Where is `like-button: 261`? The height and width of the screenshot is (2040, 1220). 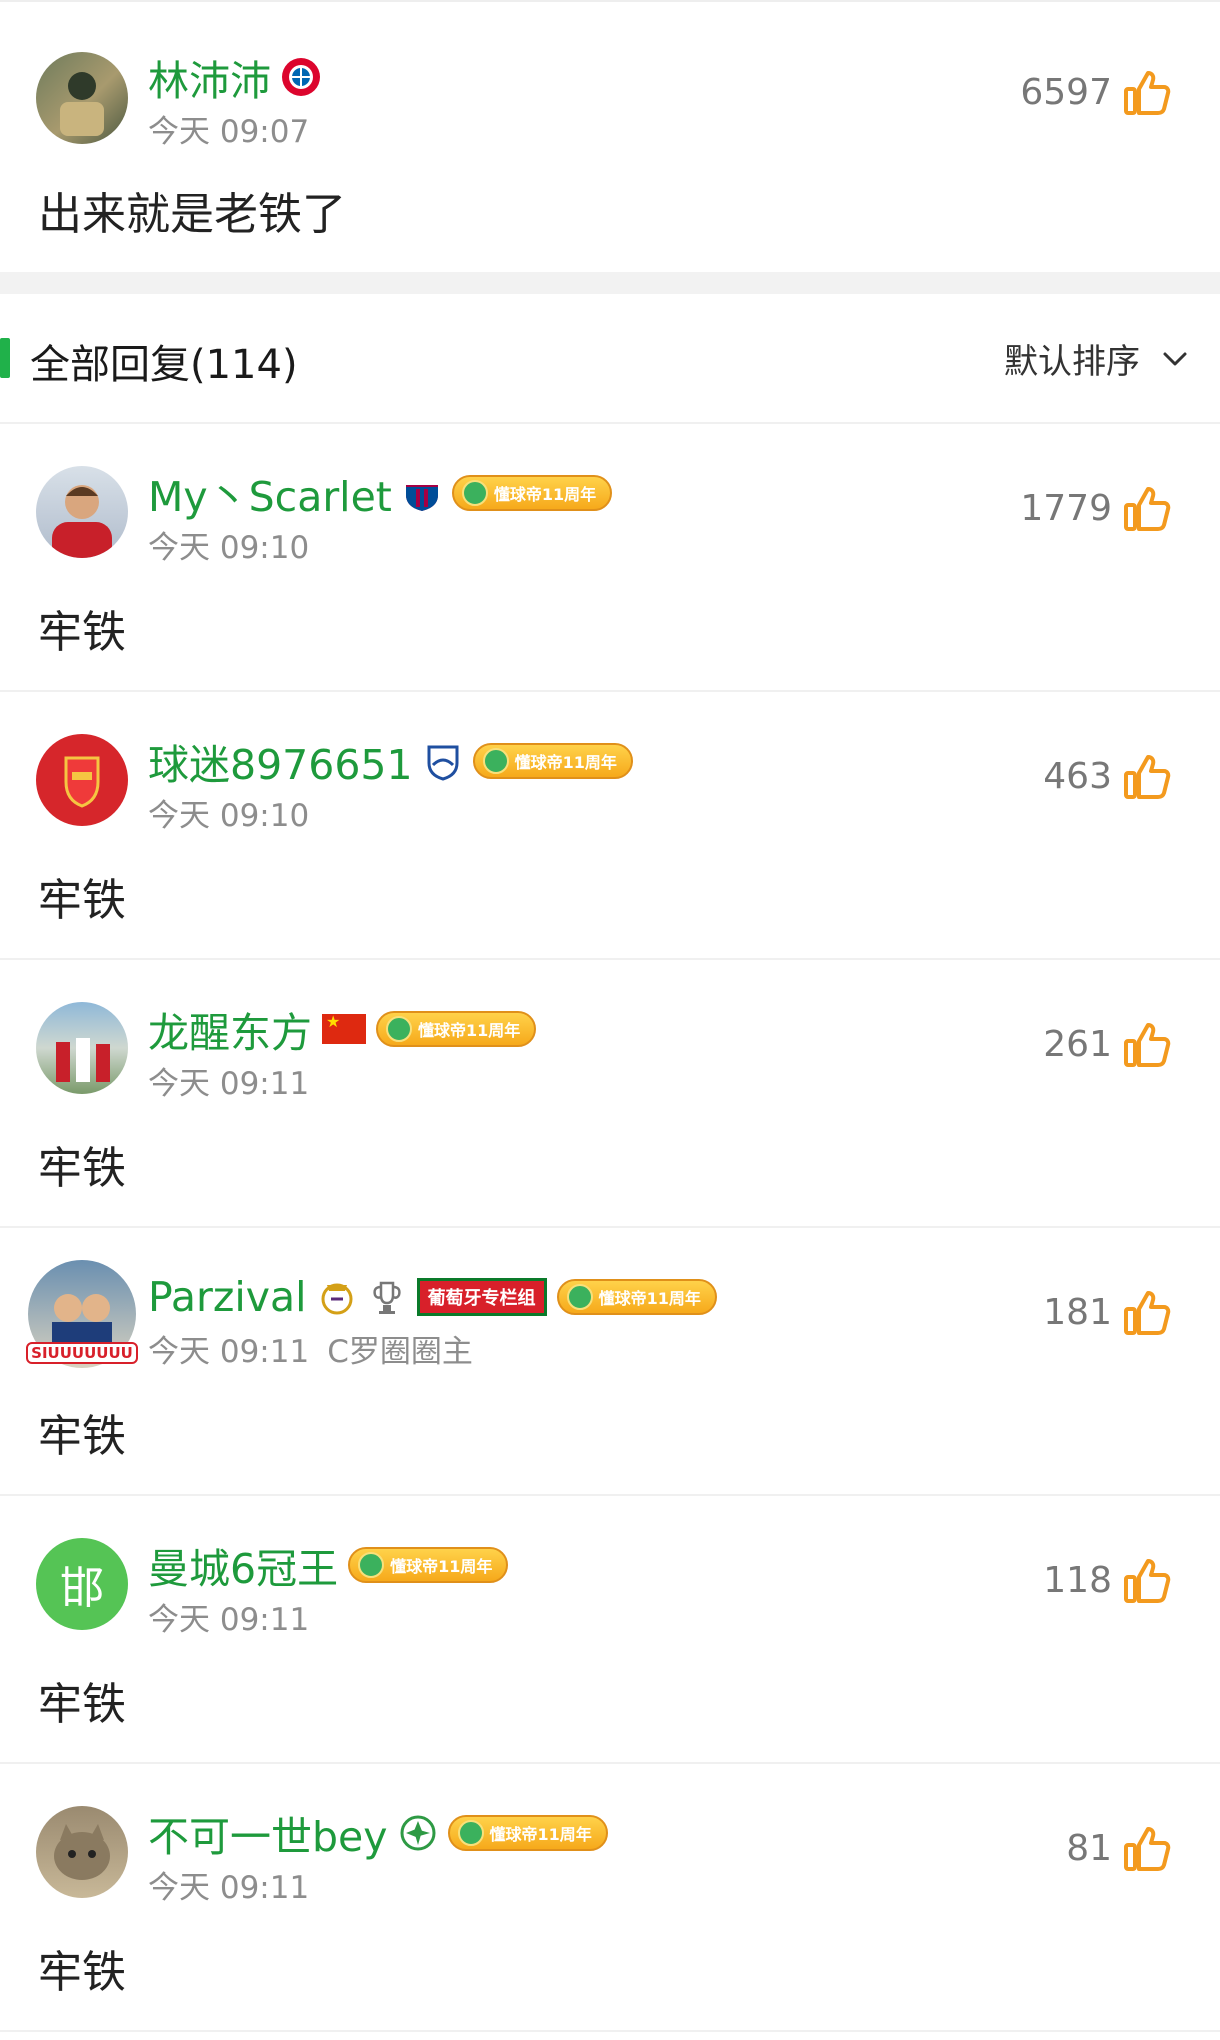
like-button: 261 is located at coordinates (1107, 1044).